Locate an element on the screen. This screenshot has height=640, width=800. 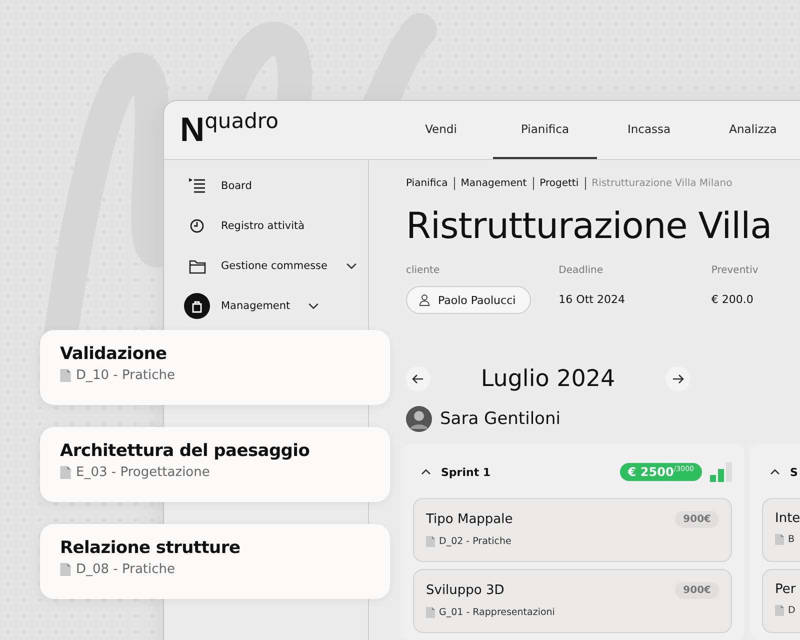
list-icon is located at coordinates (197, 186).